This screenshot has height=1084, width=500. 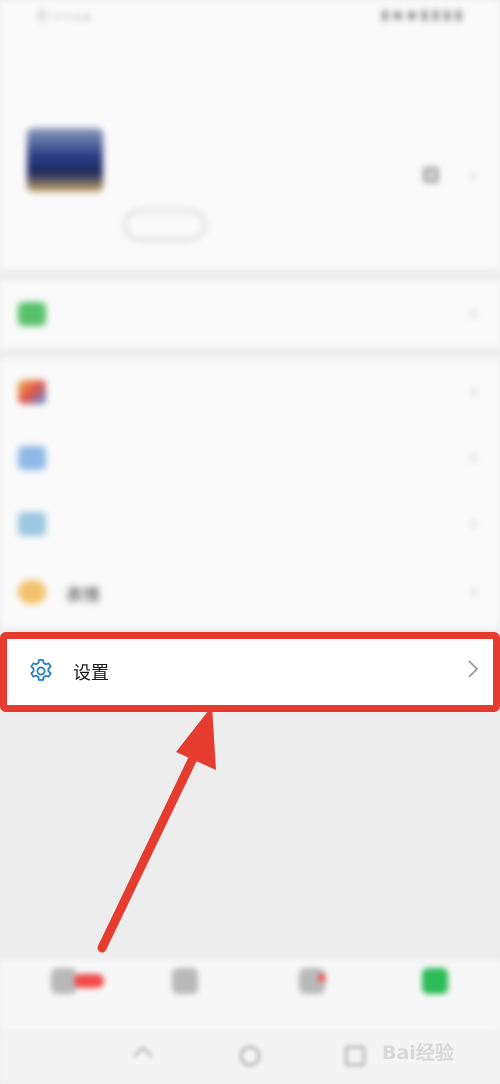 I want to click on nav-chats, so click(x=64, y=983).